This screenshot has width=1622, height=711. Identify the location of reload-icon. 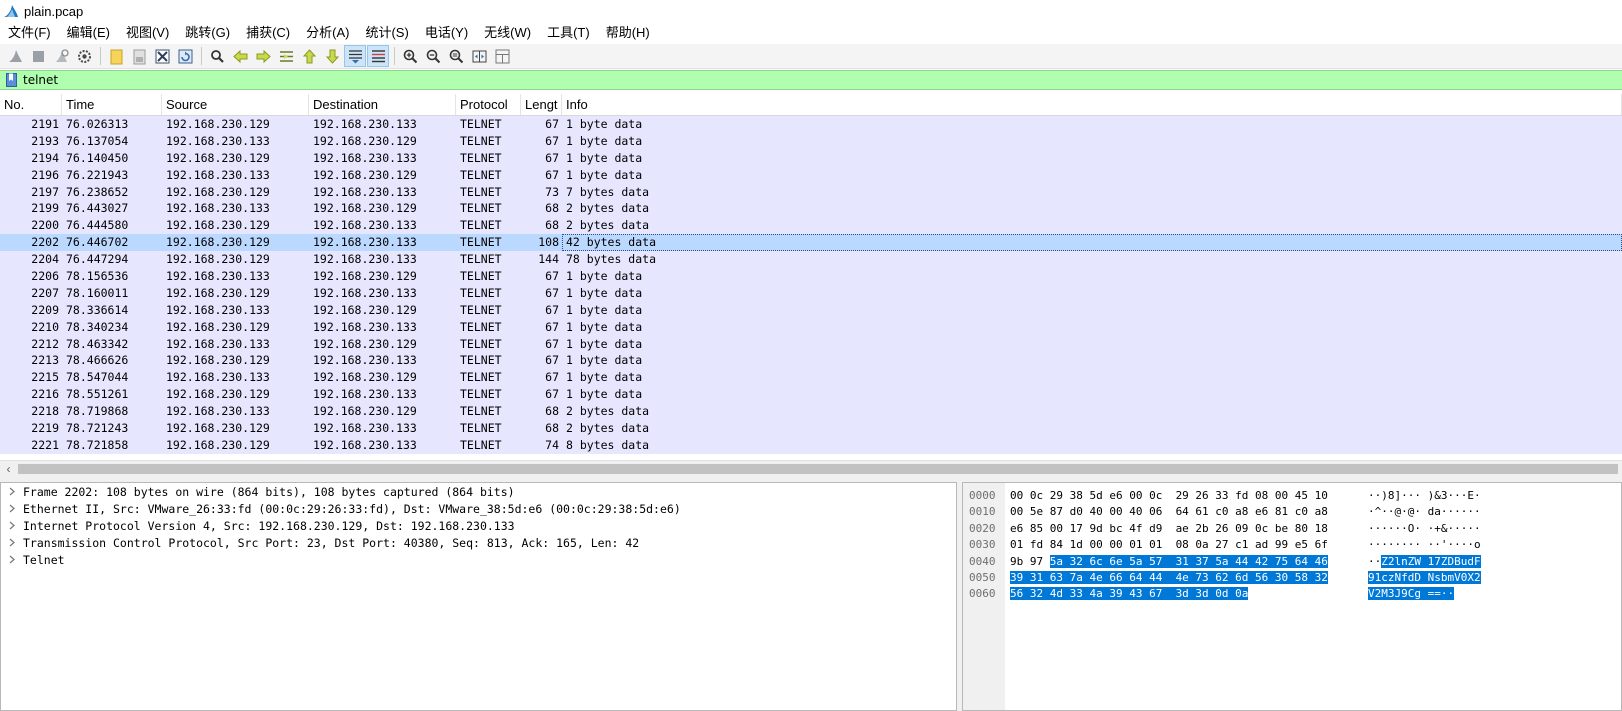
(185, 56).